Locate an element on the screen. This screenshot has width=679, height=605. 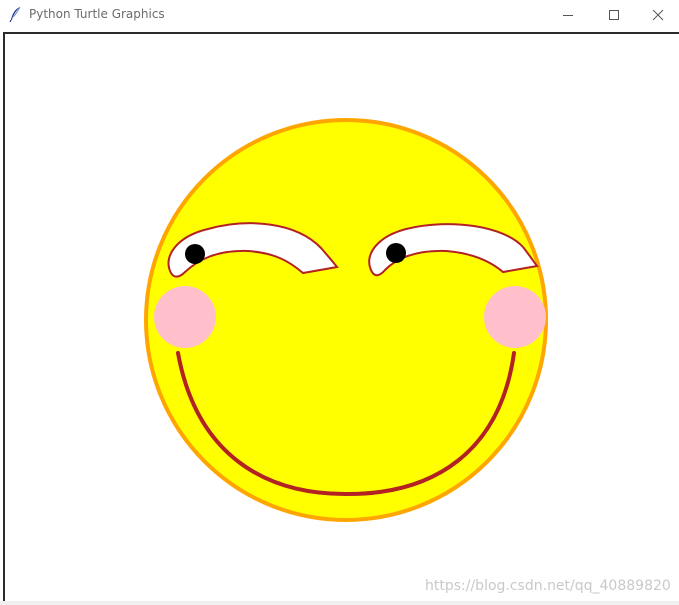
close-button is located at coordinates (658, 15).